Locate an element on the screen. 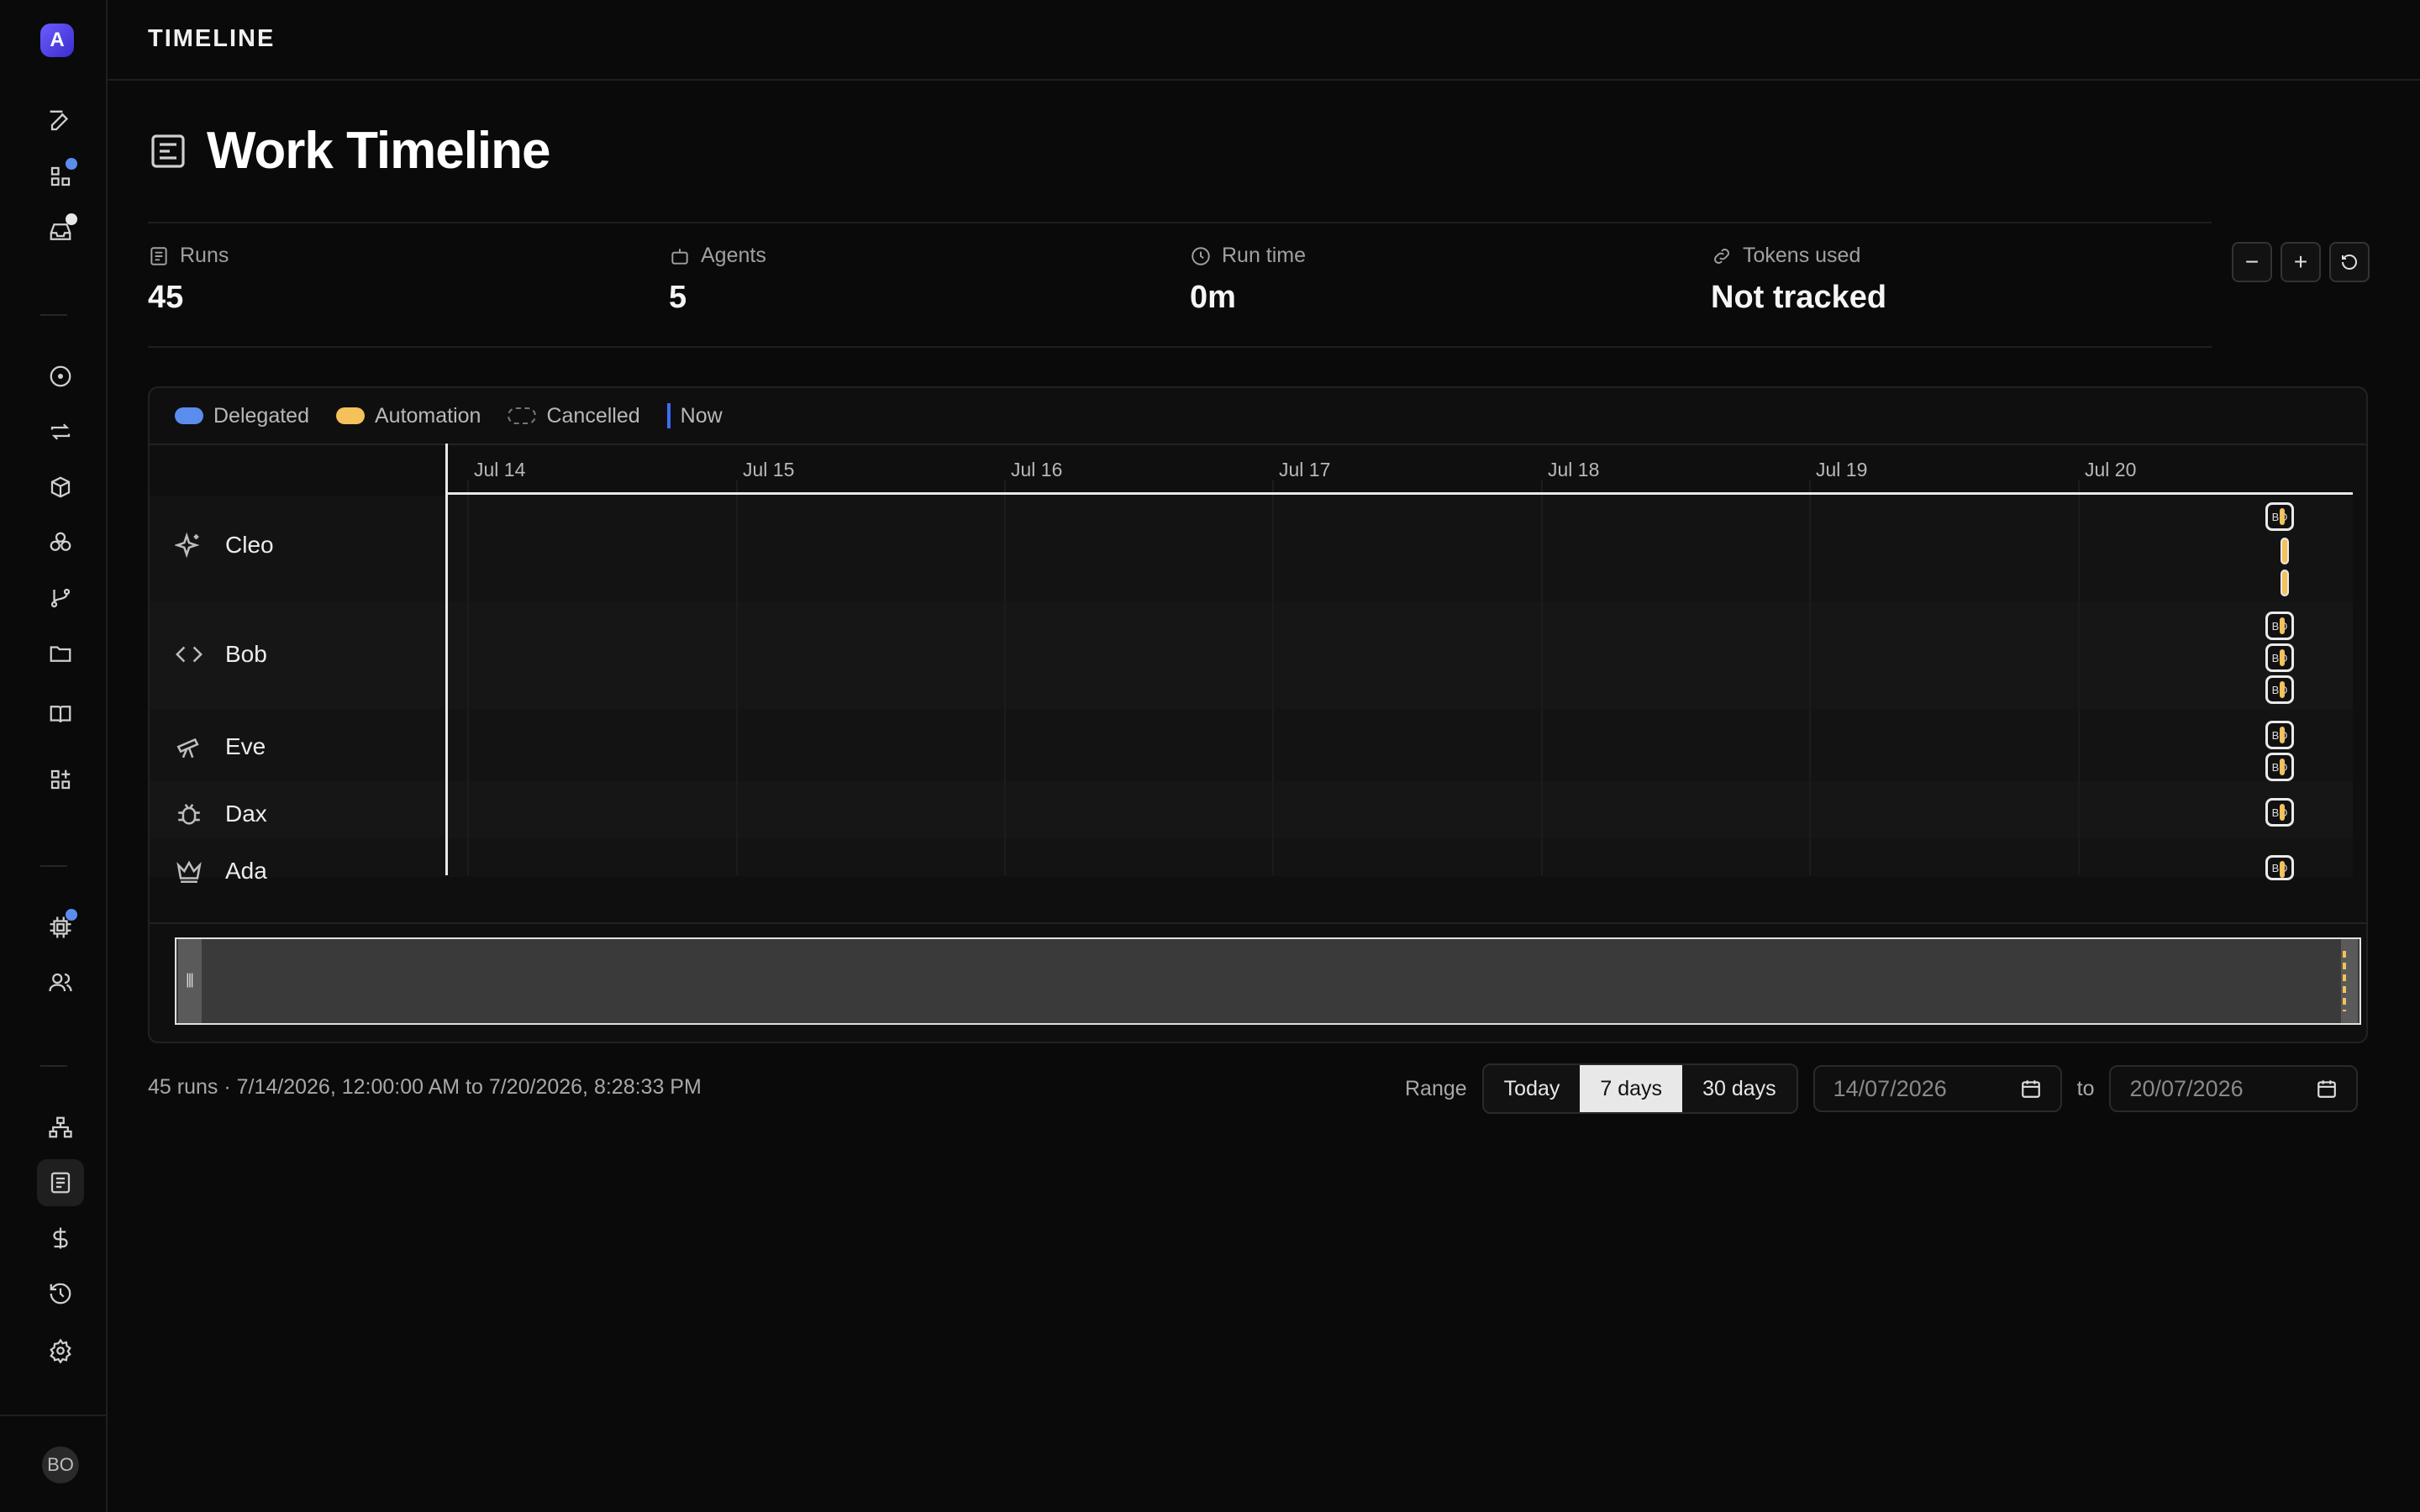 This screenshot has height=1512, width=2420. legend-cancelled: Cancelled is located at coordinates (574, 416).